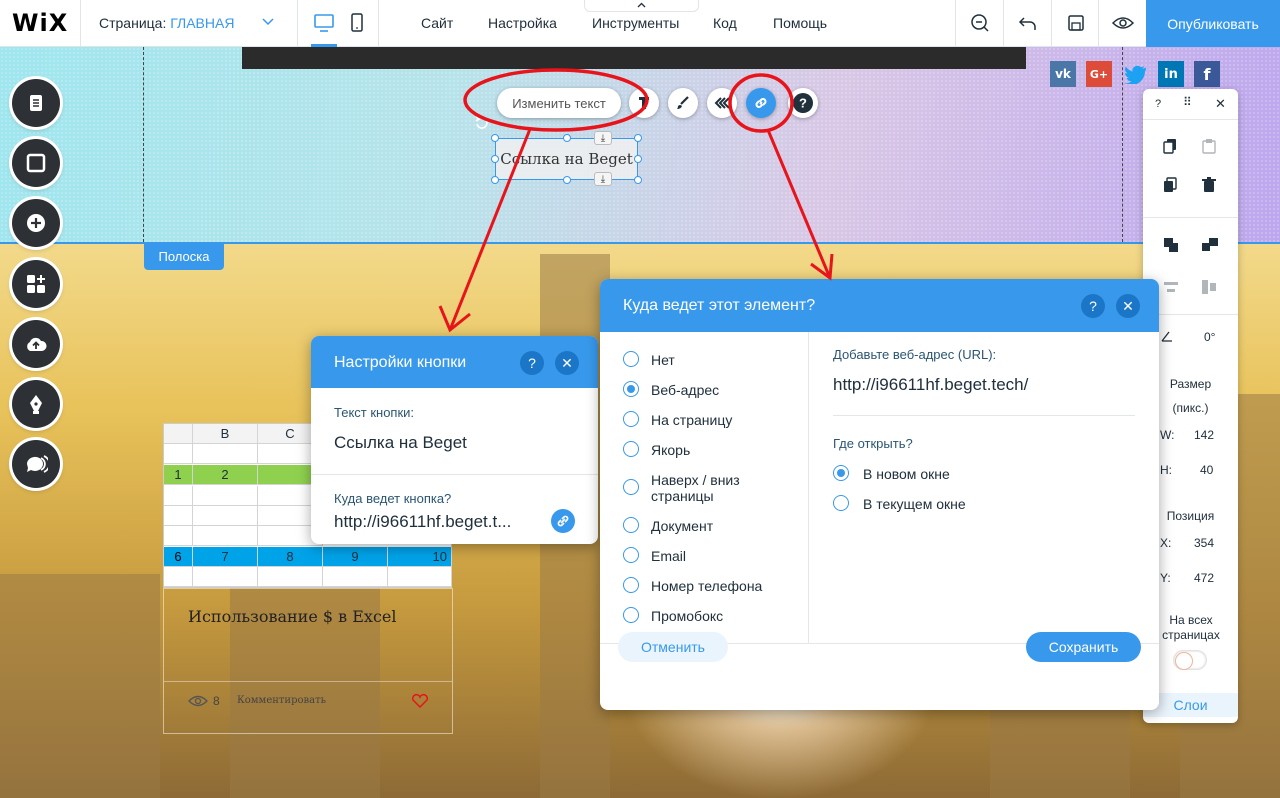 The image size is (1280, 798). I want to click on radio-promobox, so click(631, 615).